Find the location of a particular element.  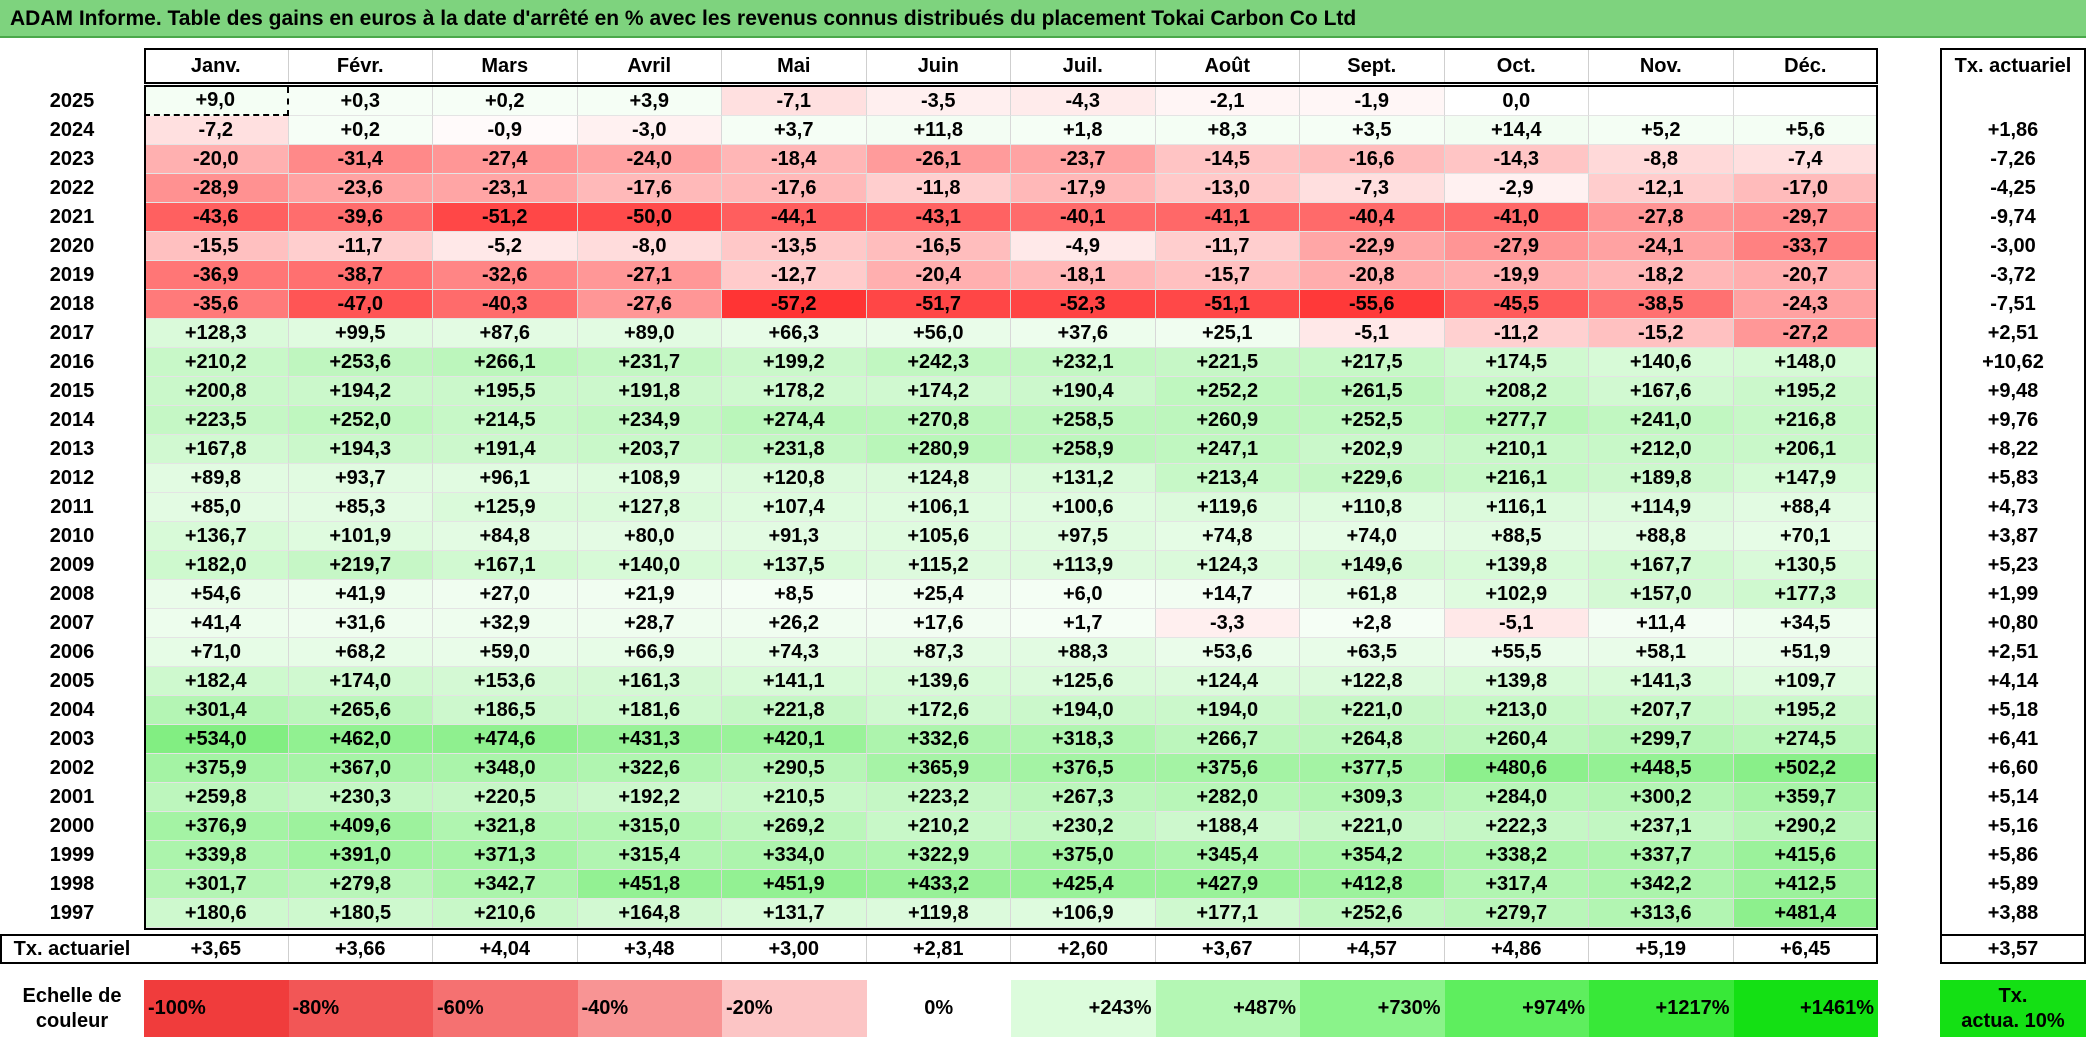

row-year-label: 2014 is located at coordinates (72, 420).